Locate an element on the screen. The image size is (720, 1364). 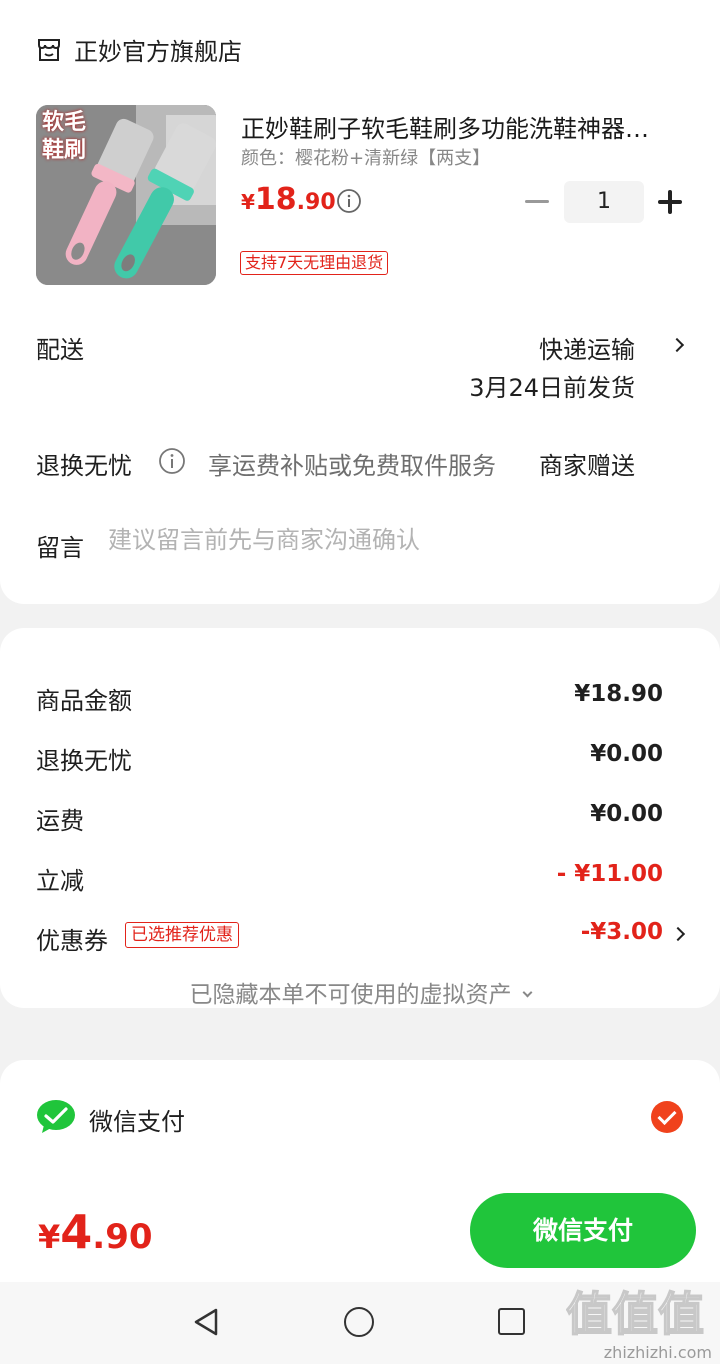
nav-home-icon is located at coordinates (359, 1322).